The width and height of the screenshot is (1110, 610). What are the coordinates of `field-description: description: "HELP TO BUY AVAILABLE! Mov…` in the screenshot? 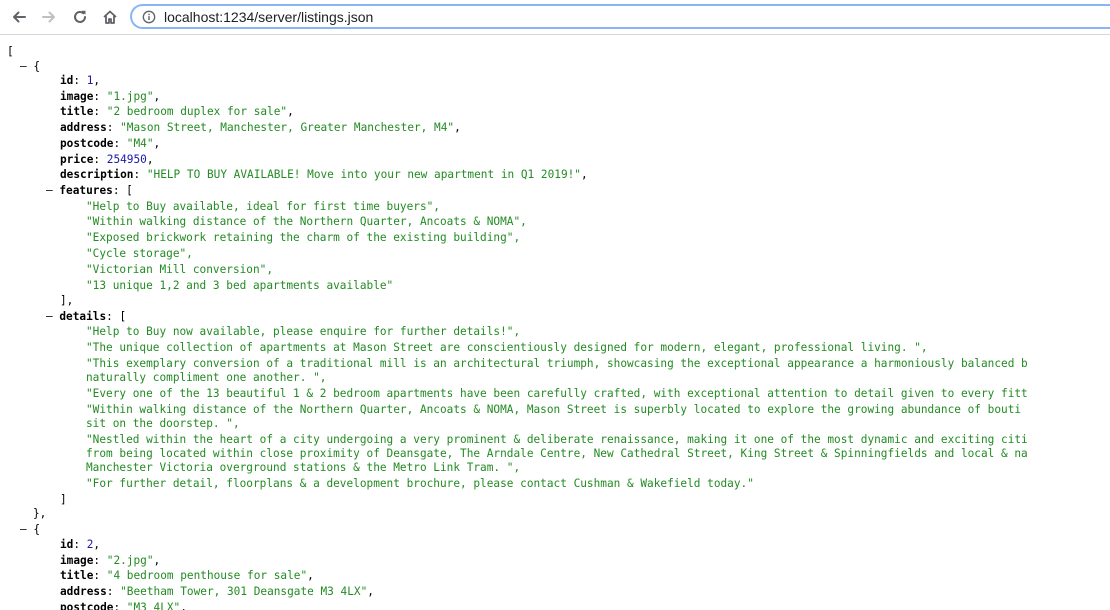 It's located at (324, 174).